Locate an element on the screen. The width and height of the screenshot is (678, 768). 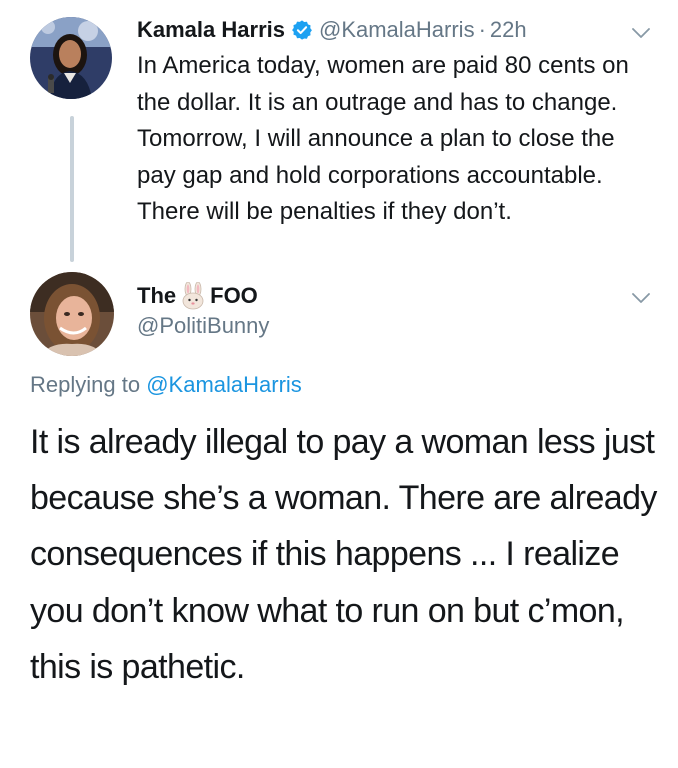
replying-to-mention-link: @KamalaHarris is located at coordinates (224, 384).